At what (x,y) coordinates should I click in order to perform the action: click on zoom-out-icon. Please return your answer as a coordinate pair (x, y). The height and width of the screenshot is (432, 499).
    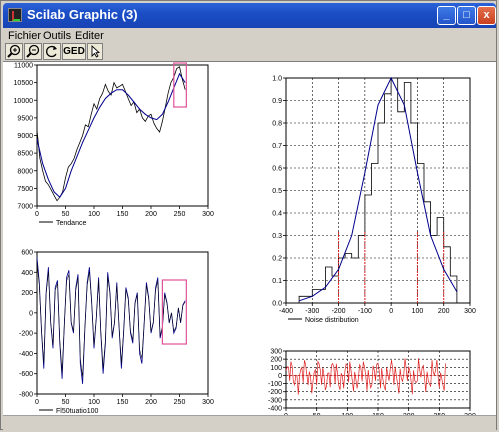
    Looking at the image, I should click on (33, 51).